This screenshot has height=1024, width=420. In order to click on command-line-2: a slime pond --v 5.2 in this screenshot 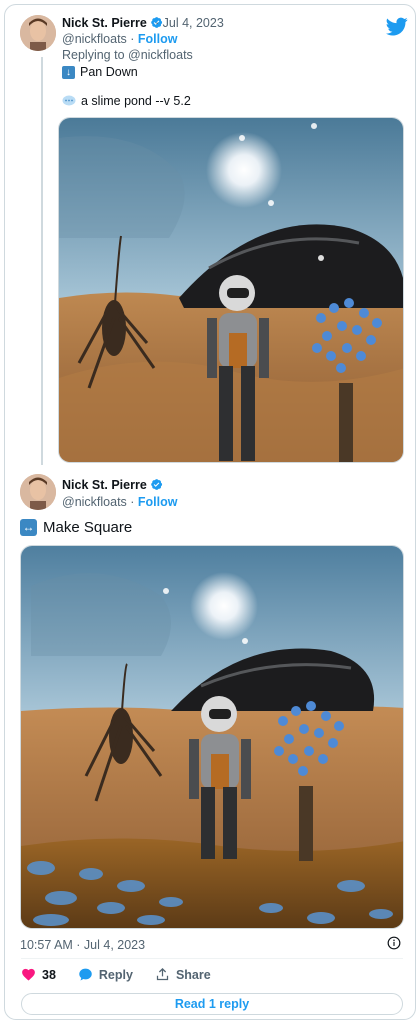, I will do `click(126, 101)`.